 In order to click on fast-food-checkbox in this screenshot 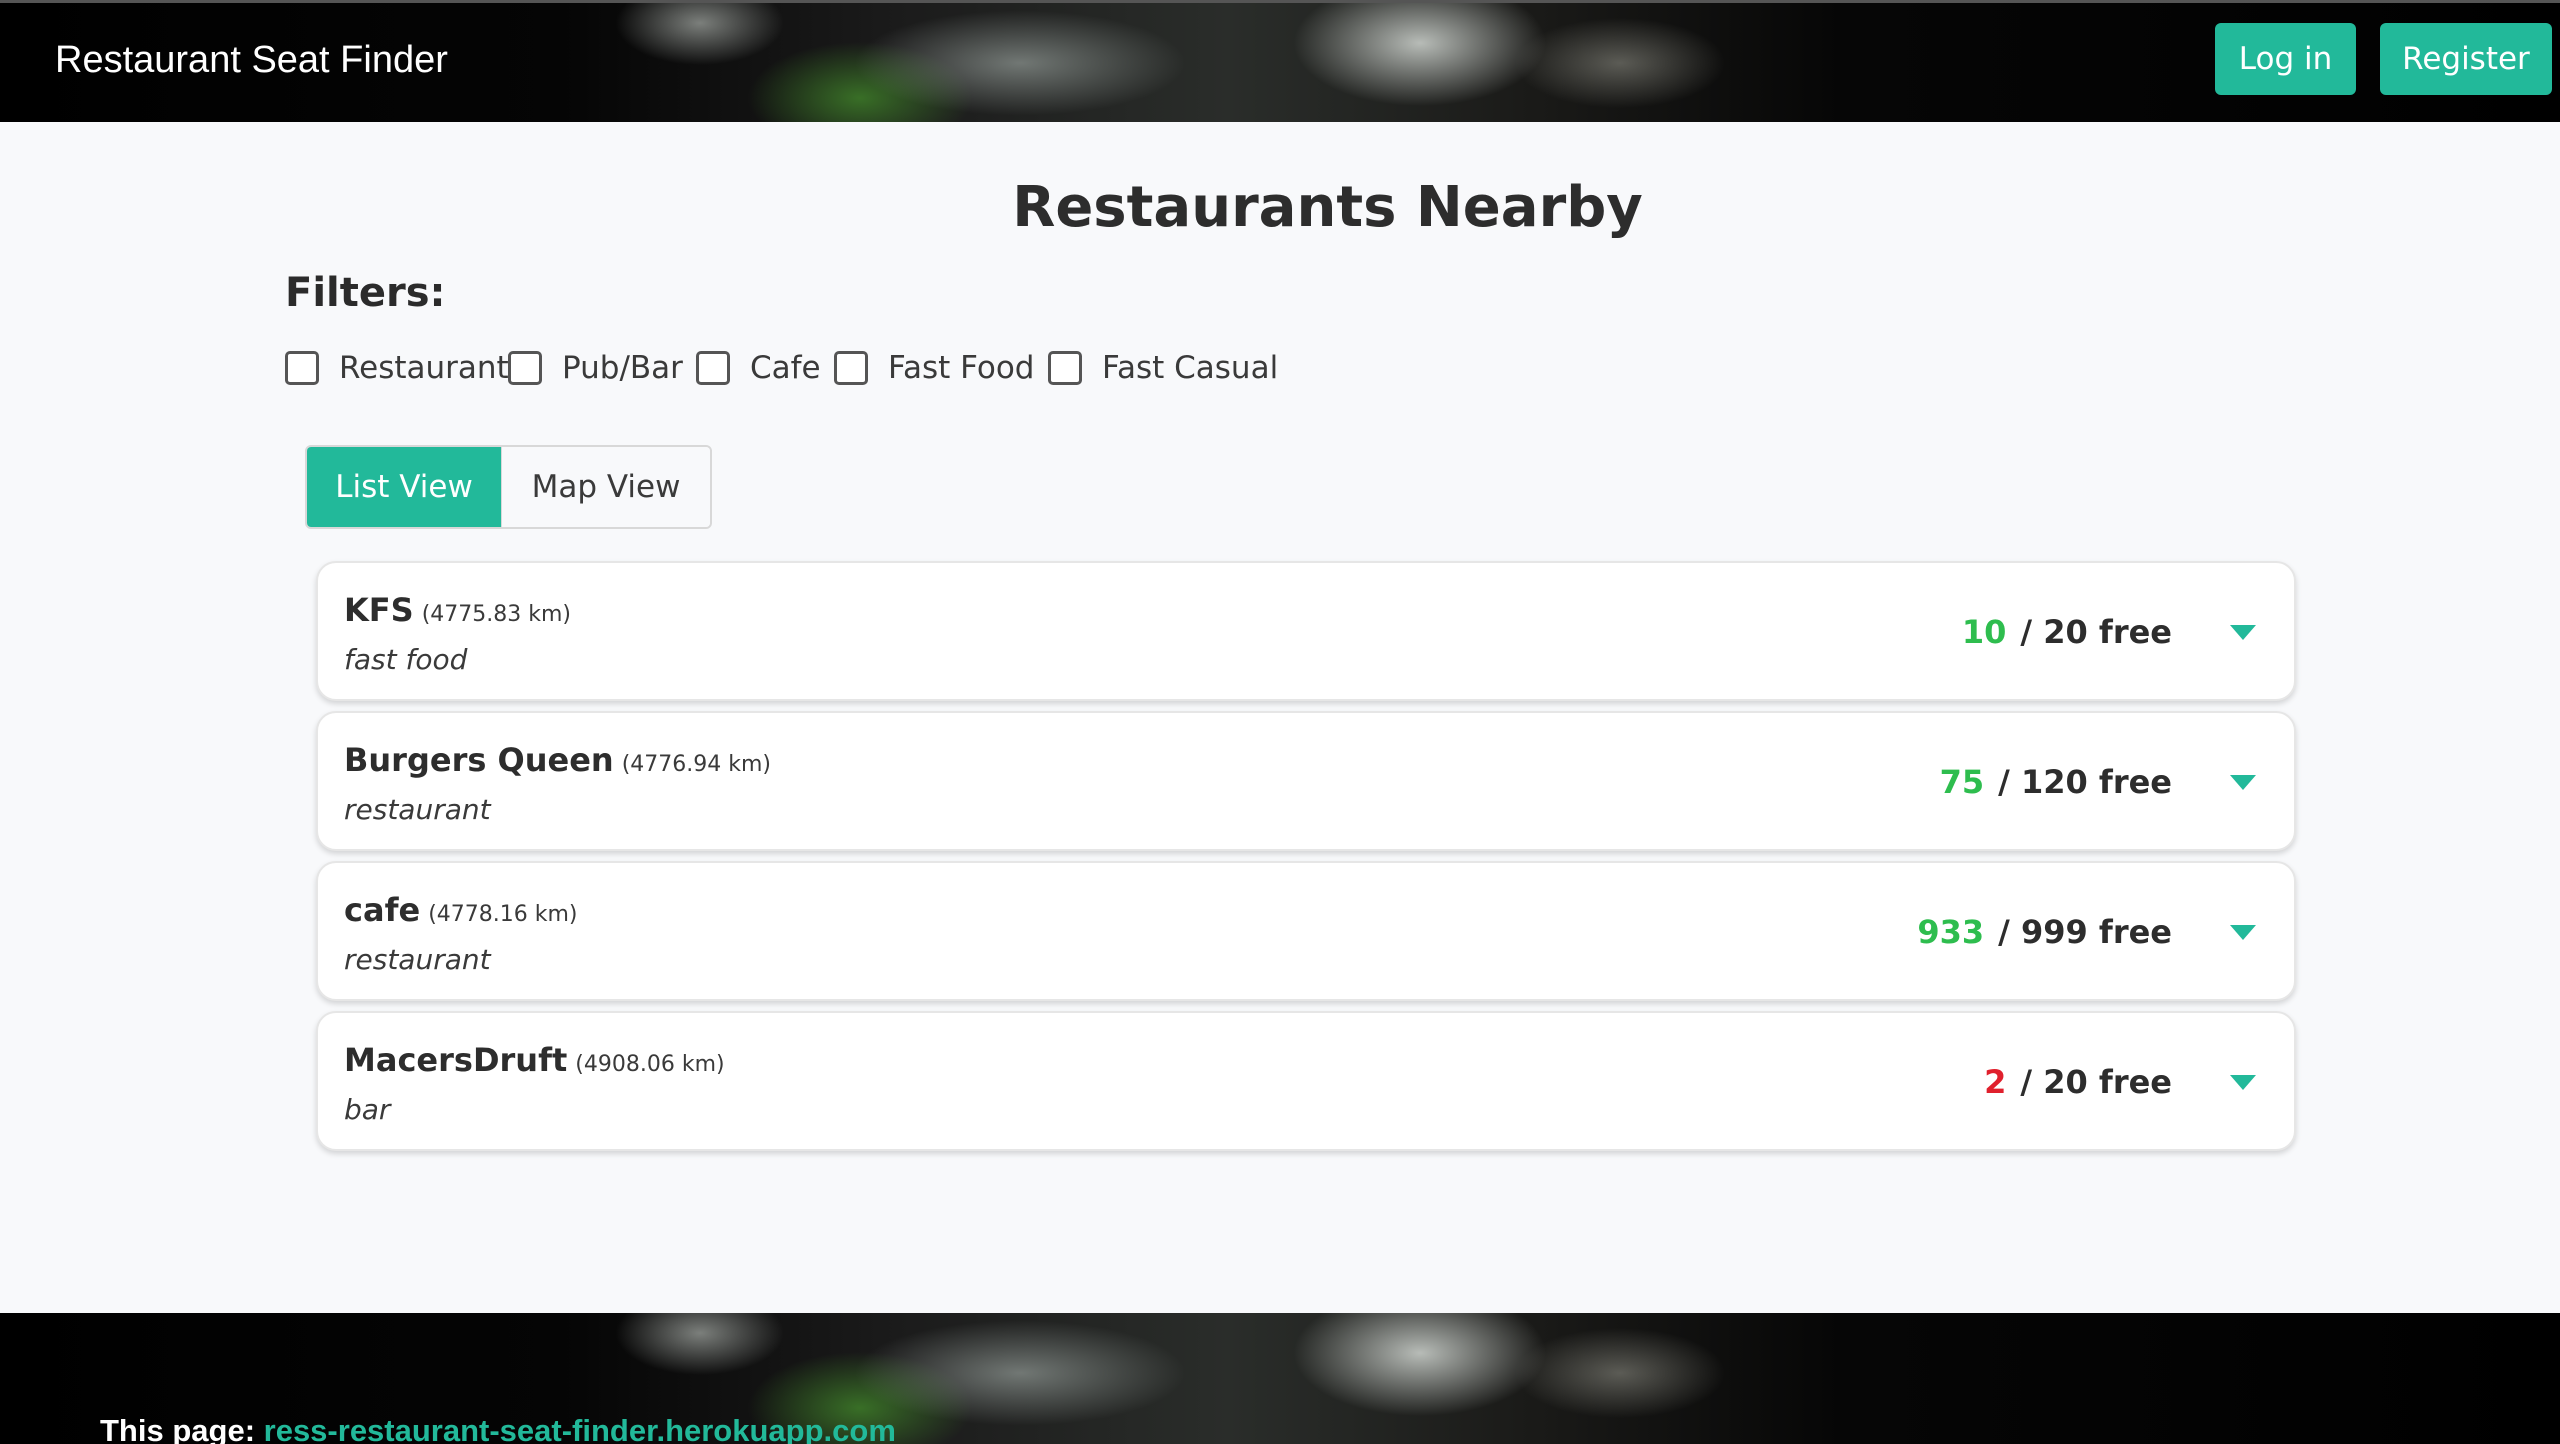, I will do `click(851, 368)`.